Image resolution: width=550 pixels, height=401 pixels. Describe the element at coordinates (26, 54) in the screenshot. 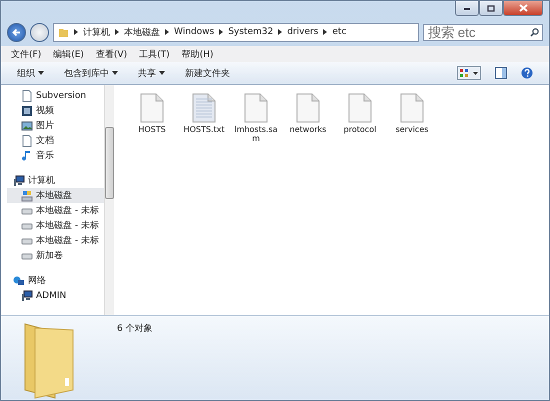

I see `menu-item: 文件(F)` at that location.